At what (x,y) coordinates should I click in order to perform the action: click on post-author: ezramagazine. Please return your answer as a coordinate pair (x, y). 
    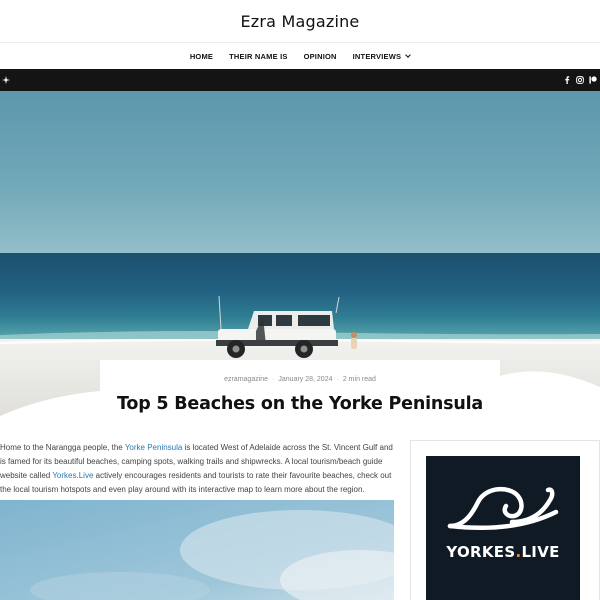
    Looking at the image, I should click on (246, 379).